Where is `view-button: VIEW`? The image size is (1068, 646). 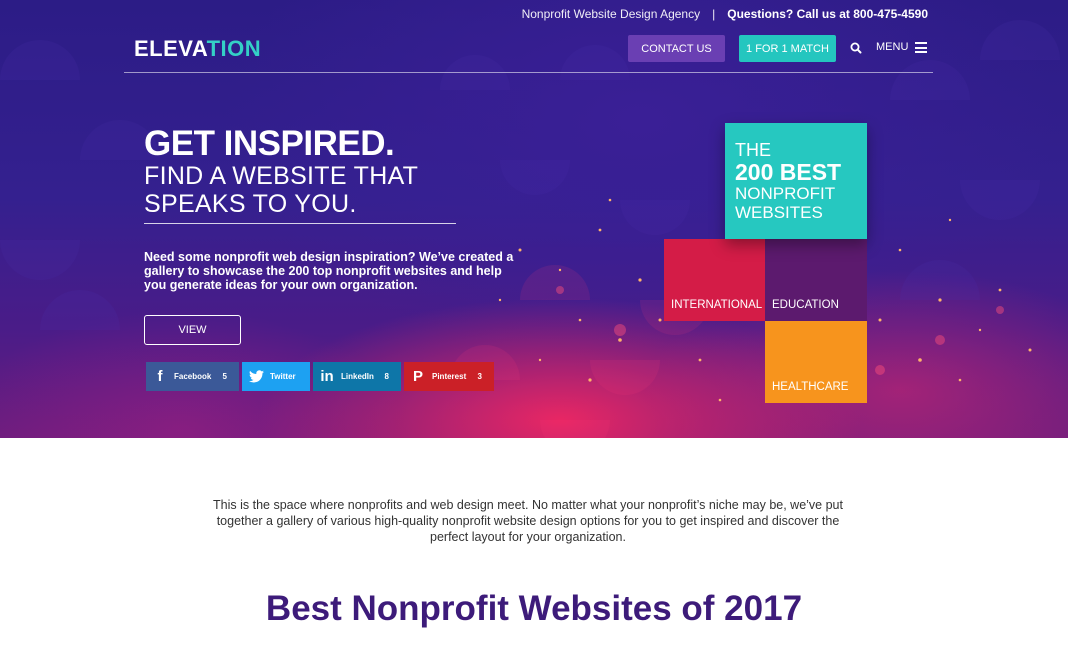
view-button: VIEW is located at coordinates (192, 330).